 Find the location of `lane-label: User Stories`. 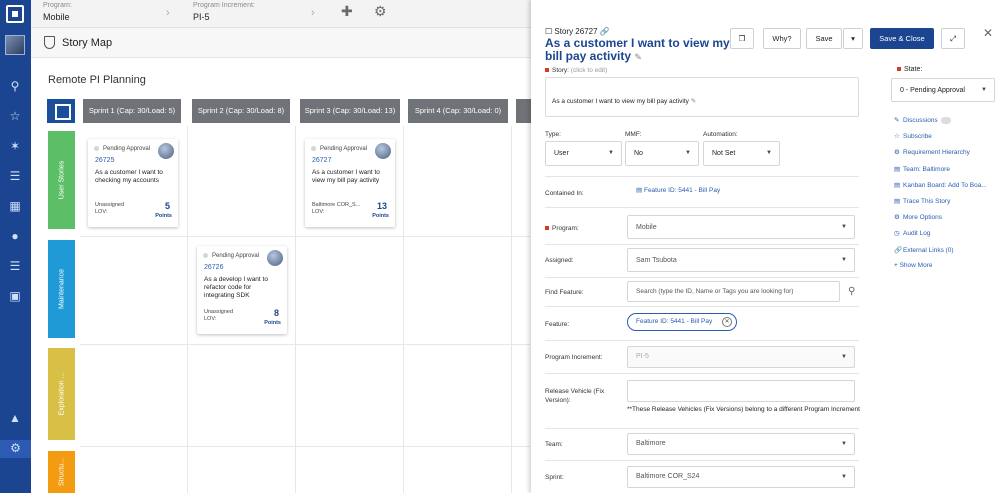

lane-label: User Stories is located at coordinates (61, 180).